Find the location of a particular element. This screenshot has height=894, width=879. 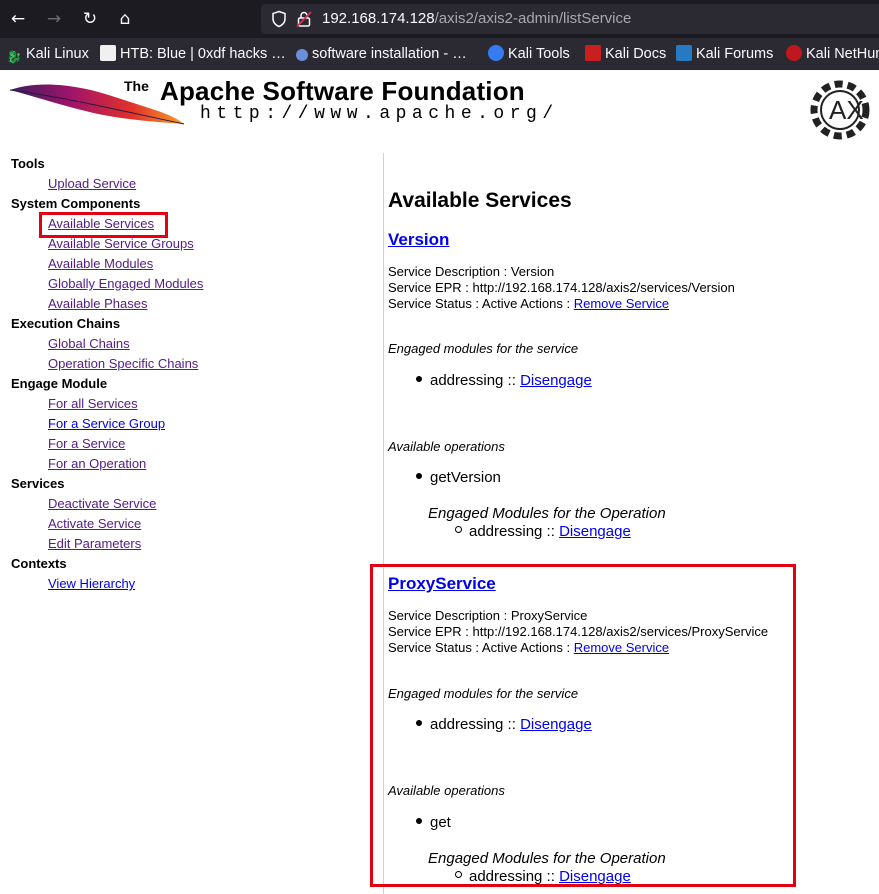

bookmark-kali-linux: 🐉 Kali Linux is located at coordinates (47, 55).